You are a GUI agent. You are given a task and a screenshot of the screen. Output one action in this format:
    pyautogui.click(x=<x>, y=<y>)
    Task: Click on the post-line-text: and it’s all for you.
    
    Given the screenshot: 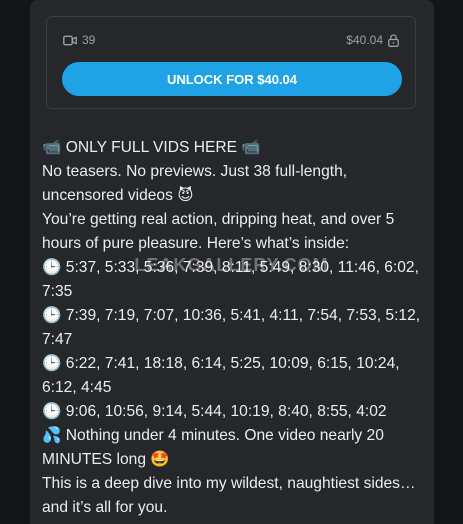 What is the action you would take?
    pyautogui.click(x=105, y=507)
    